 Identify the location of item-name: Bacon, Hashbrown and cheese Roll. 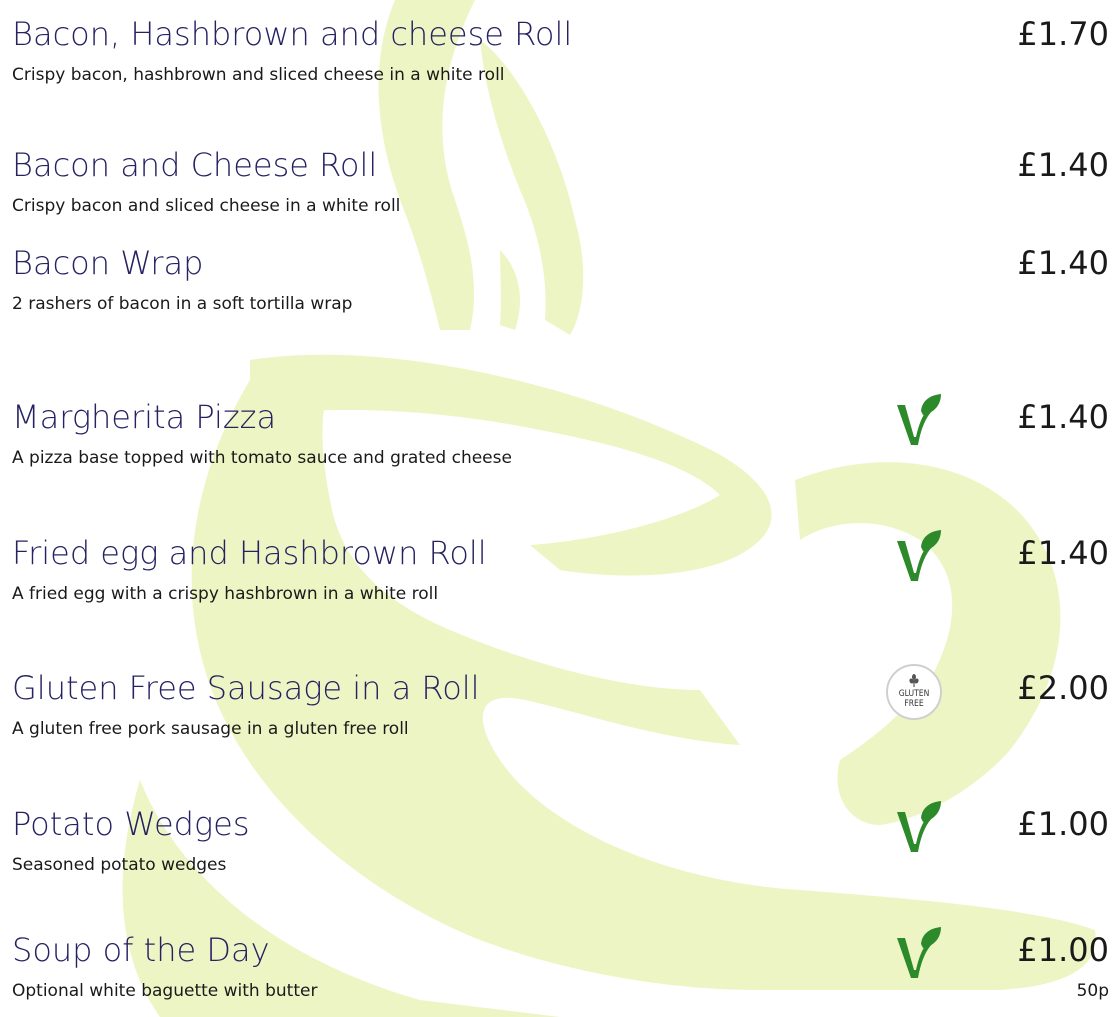
(292, 34).